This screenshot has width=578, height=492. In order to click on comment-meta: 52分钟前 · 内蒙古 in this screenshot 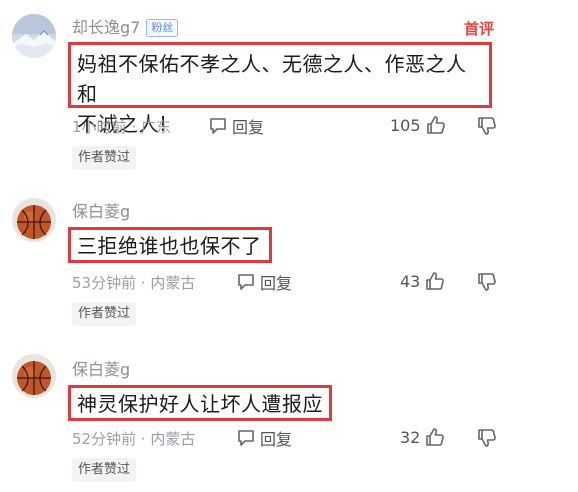, I will do `click(134, 439)`.